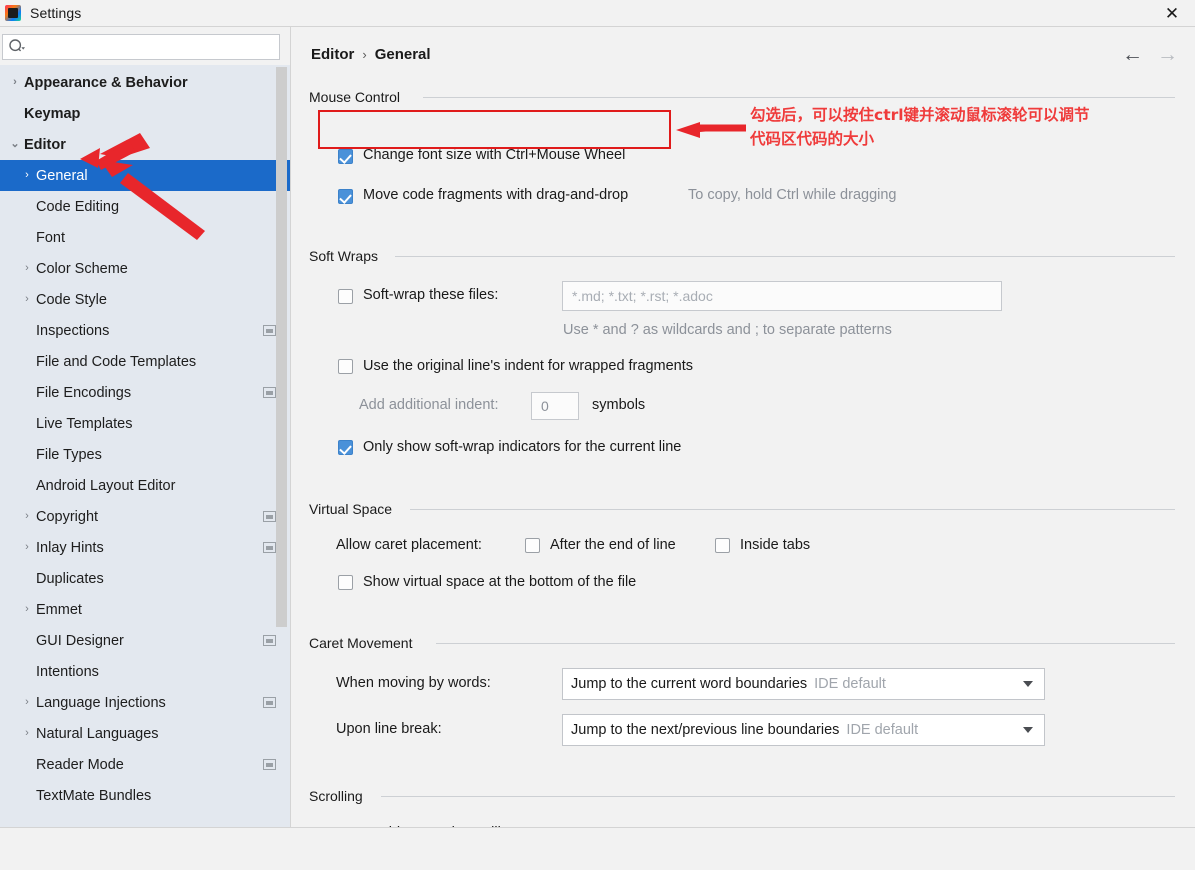  Describe the element at coordinates (70, 578) in the screenshot. I see `sidebar-item-label: Duplicates` at that location.